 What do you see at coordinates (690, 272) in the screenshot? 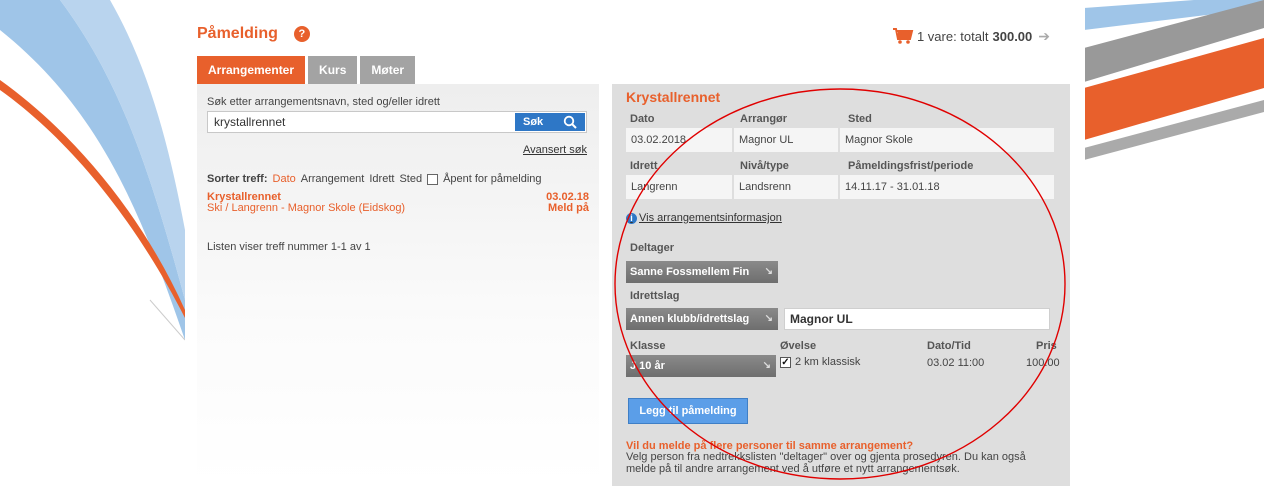
I see `deltager-select-value: Sanne Fossmellem Fin` at bounding box center [690, 272].